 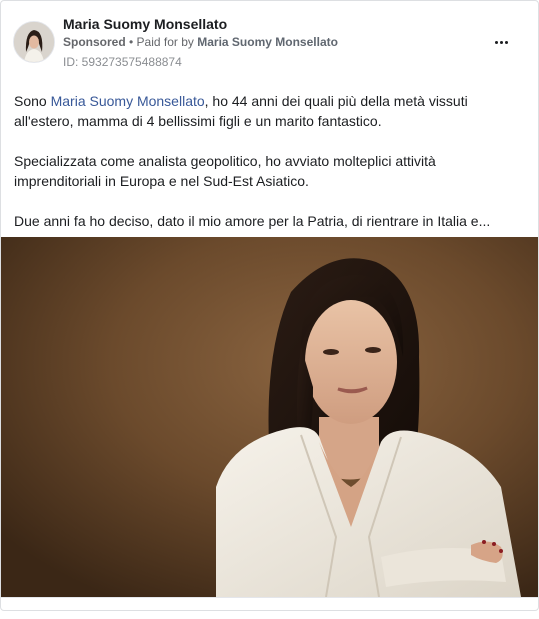 What do you see at coordinates (94, 42) in the screenshot?
I see `sponsored-label: Sponsored` at bounding box center [94, 42].